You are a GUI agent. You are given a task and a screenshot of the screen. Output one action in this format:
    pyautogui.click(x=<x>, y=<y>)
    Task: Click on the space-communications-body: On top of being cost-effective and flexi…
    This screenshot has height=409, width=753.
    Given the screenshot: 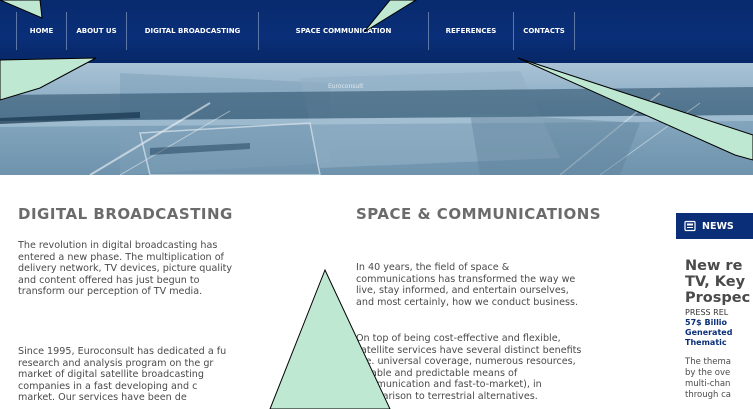 What is the action you would take?
    pyautogui.click(x=468, y=367)
    